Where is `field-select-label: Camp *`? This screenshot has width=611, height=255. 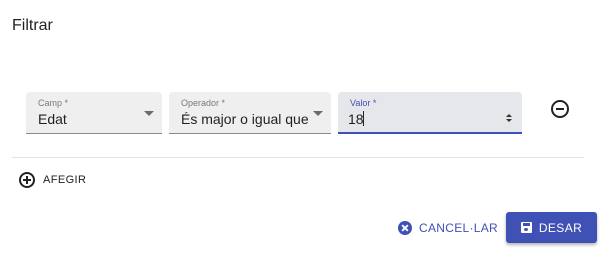 field-select-label: Camp * is located at coordinates (53, 103).